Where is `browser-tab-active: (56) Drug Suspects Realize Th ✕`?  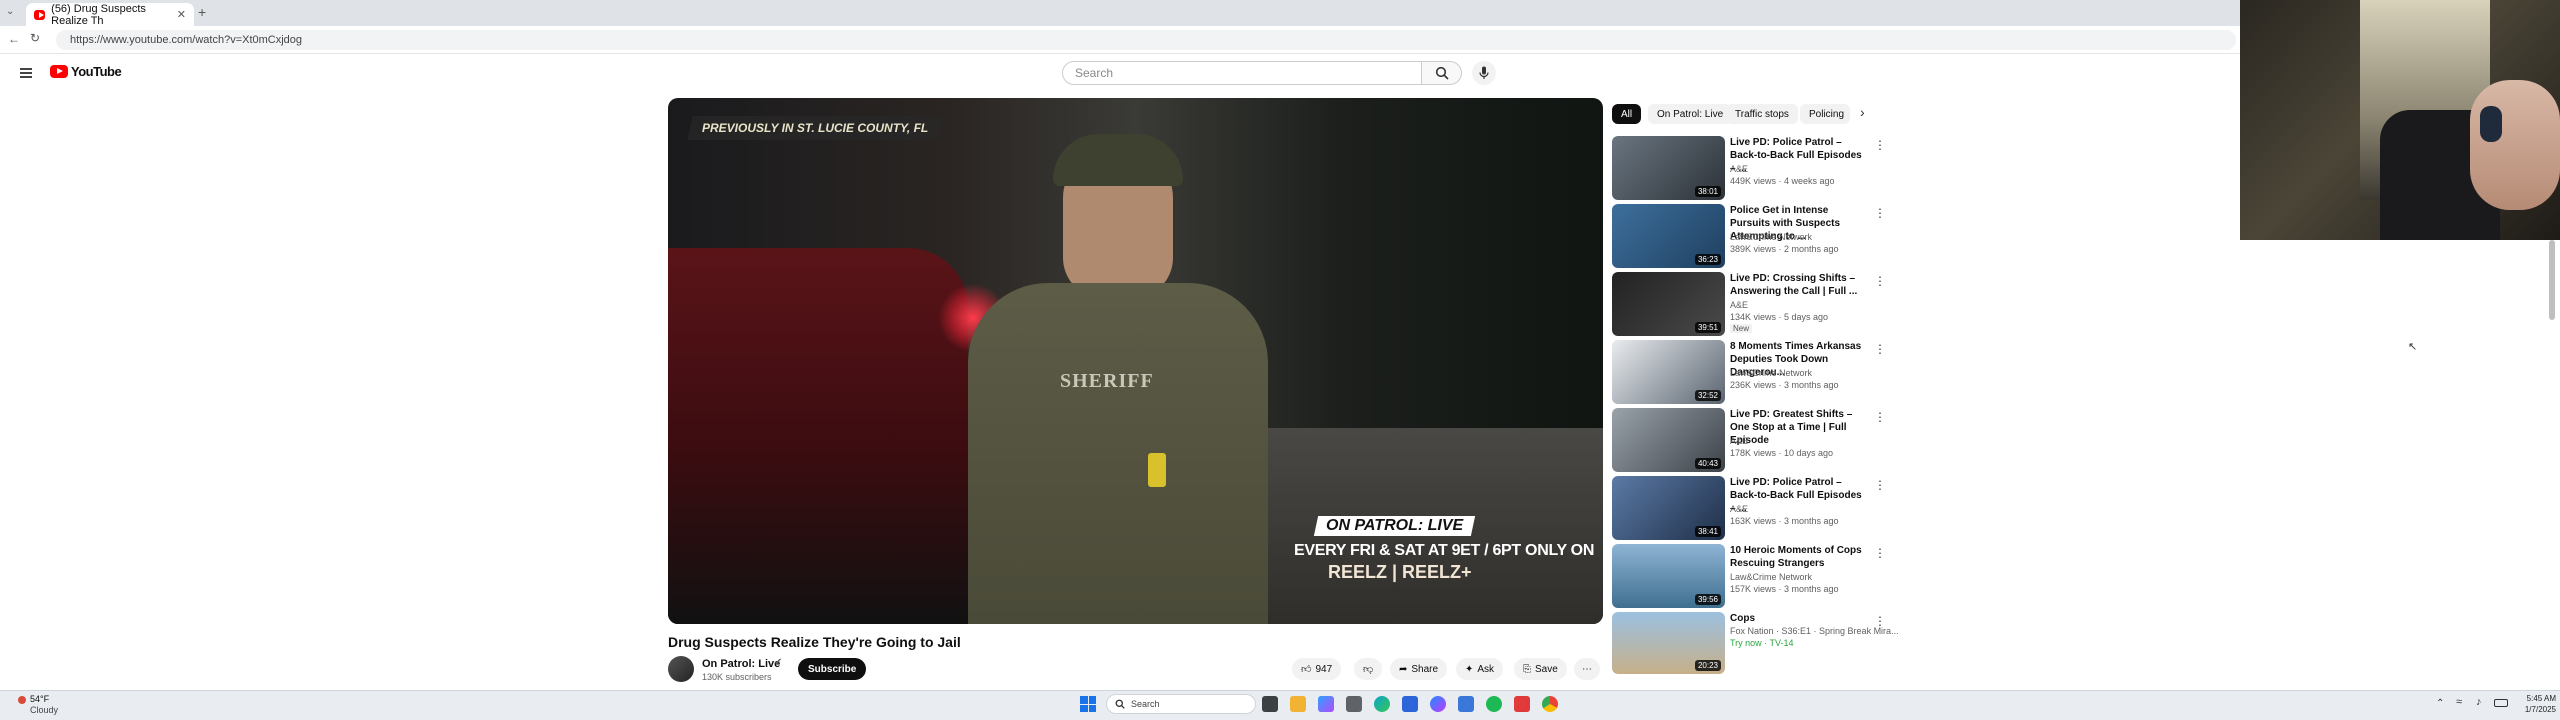 browser-tab-active: (56) Drug Suspects Realize Th ✕ is located at coordinates (110, 15).